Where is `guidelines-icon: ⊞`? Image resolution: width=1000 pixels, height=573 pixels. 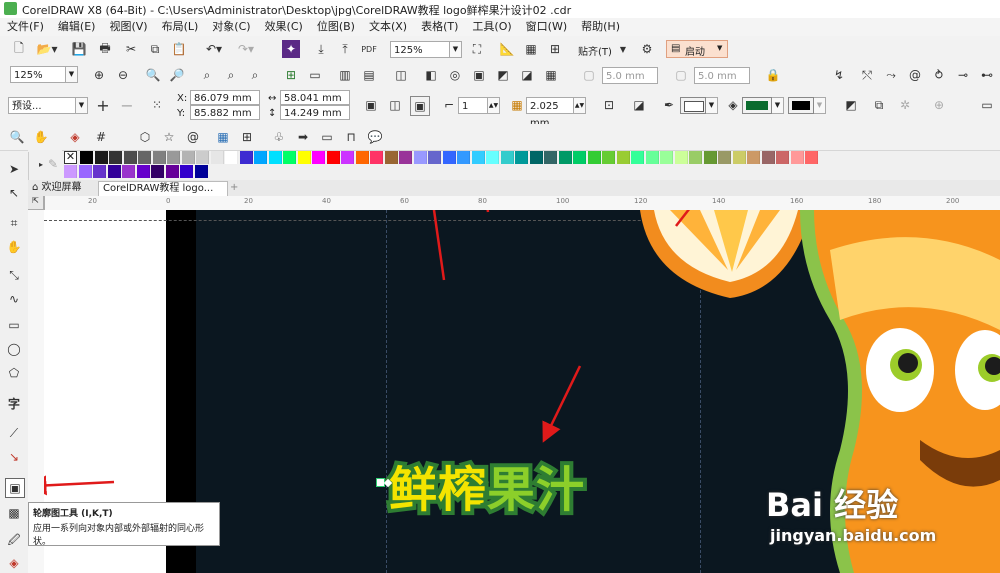 guidelines-icon: ⊞ is located at coordinates (555, 49).